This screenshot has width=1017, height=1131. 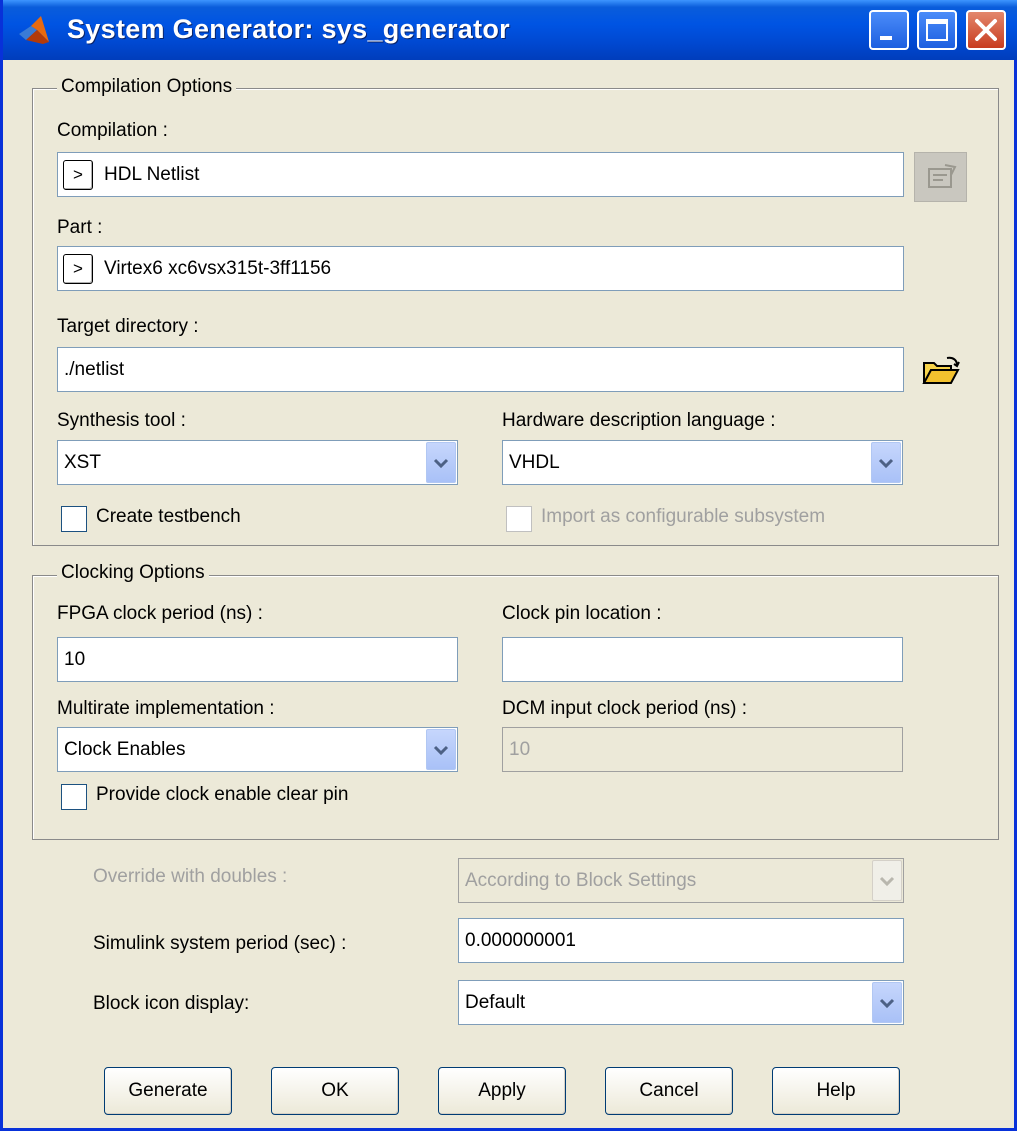 I want to click on block-icon-display-label: Block icon display:, so click(x=171, y=1003).